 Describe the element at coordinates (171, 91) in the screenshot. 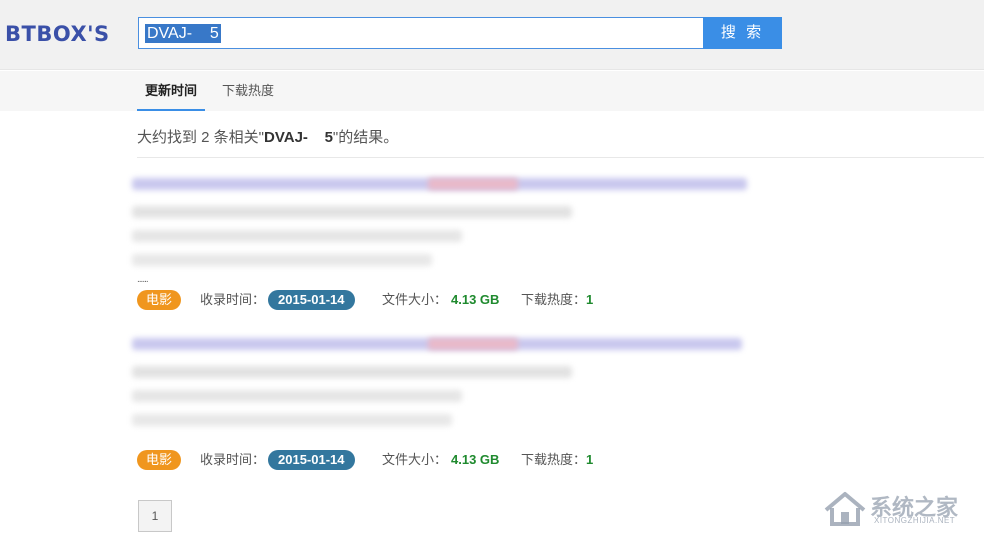

I see `tab-update-time: 更新时间` at that location.